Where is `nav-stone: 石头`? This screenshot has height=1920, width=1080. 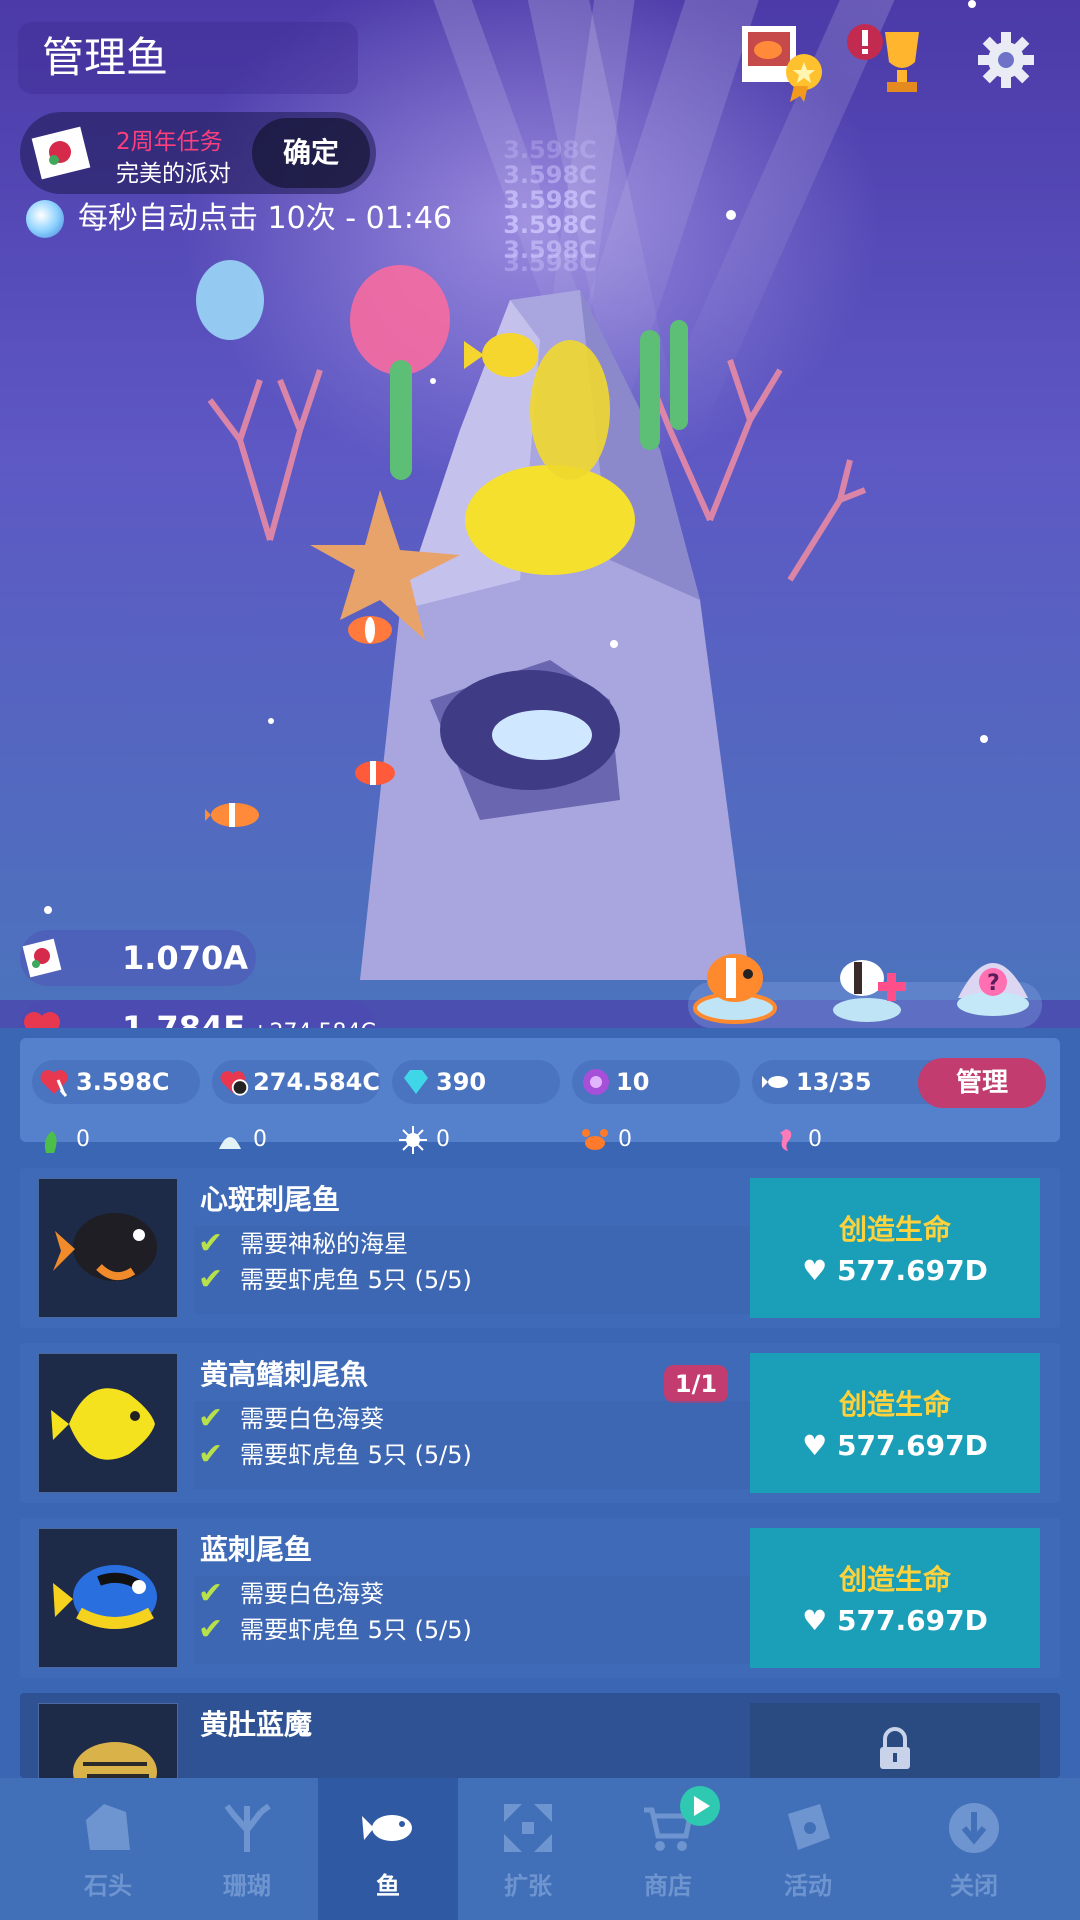 nav-stone: 石头 is located at coordinates (108, 1849).